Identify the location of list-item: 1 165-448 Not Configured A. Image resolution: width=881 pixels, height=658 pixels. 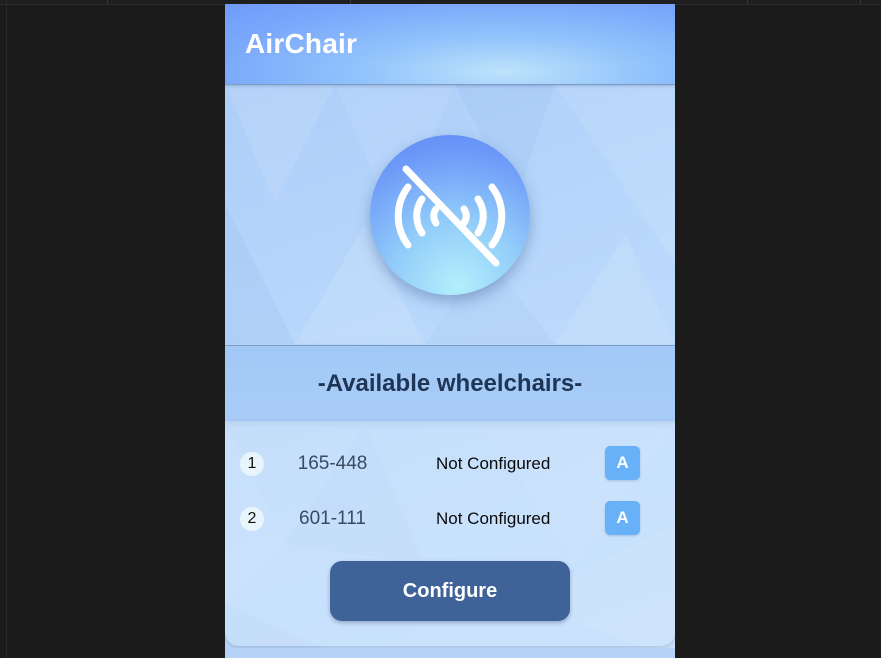
(450, 464).